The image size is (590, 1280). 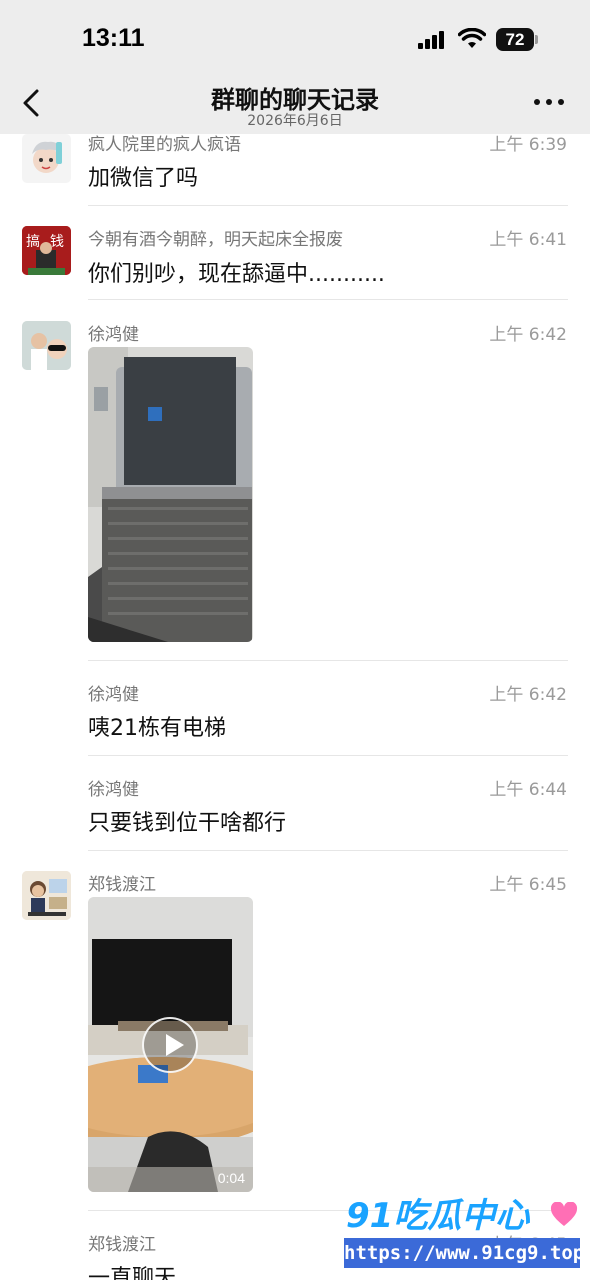 I want to click on signal-icon, so click(x=433, y=40).